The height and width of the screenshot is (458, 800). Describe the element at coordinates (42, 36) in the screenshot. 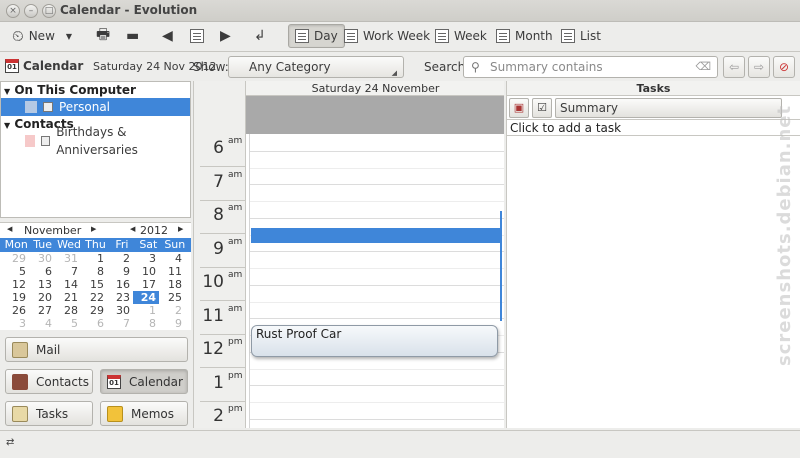

I see `new-button: ⏲ New ▼` at that location.